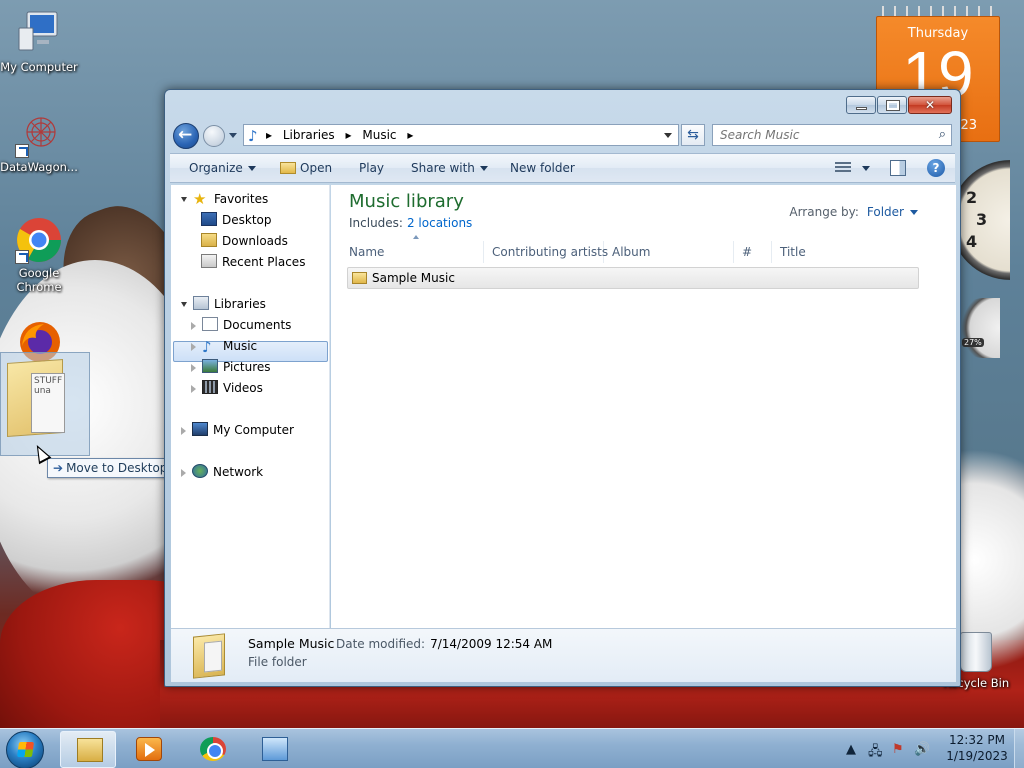 This screenshot has height=768, width=1024. What do you see at coordinates (444, 644) in the screenshot?
I see `details-date-modified: Date modified: 7/14/2009 12:54 AM` at bounding box center [444, 644].